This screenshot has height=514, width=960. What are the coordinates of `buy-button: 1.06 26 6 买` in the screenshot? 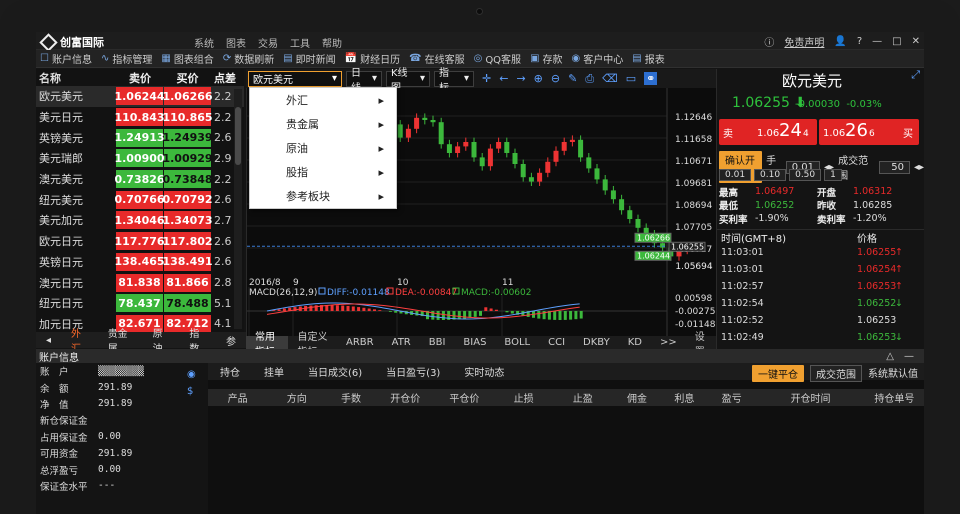 It's located at (869, 132).